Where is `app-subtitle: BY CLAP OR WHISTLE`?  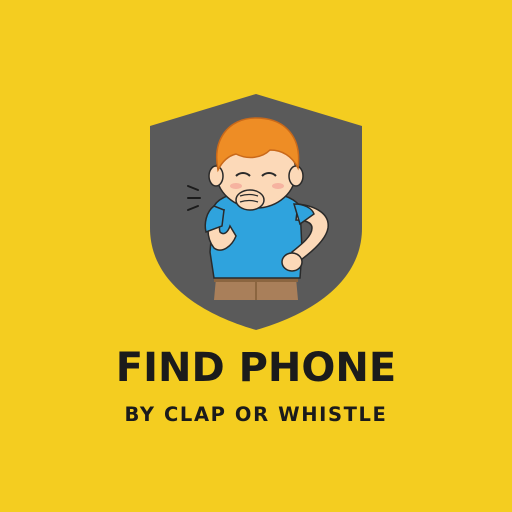 app-subtitle: BY CLAP OR WHISTLE is located at coordinates (256, 414).